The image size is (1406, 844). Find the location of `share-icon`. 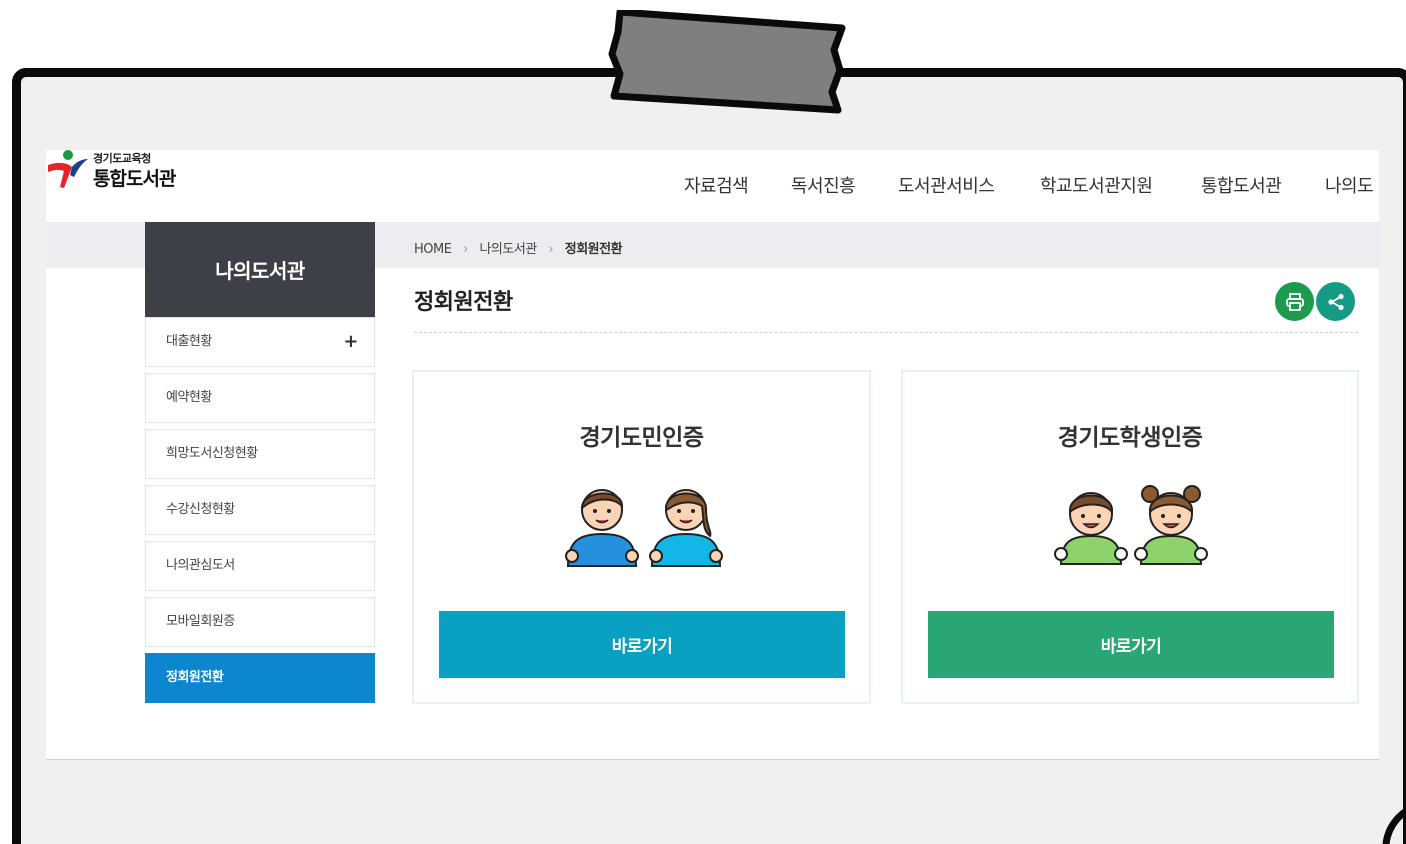

share-icon is located at coordinates (1335, 301).